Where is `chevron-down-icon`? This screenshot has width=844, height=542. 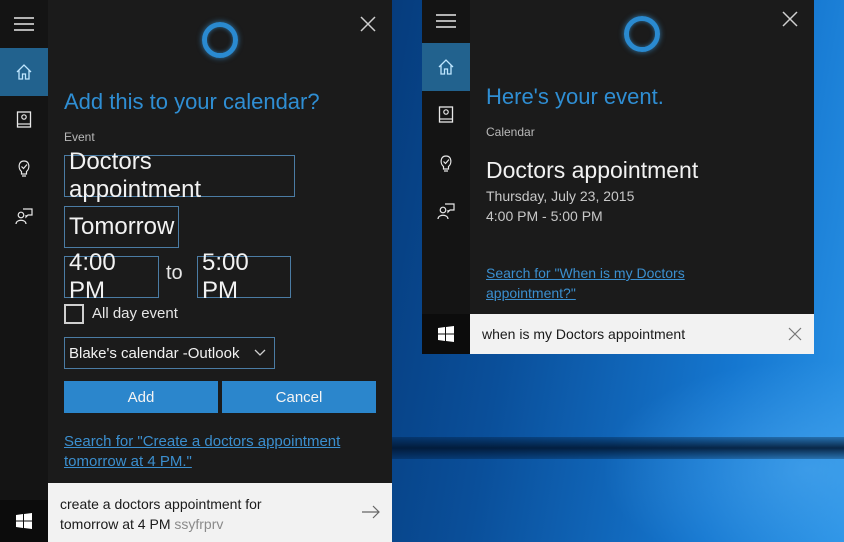
chevron-down-icon is located at coordinates (260, 352).